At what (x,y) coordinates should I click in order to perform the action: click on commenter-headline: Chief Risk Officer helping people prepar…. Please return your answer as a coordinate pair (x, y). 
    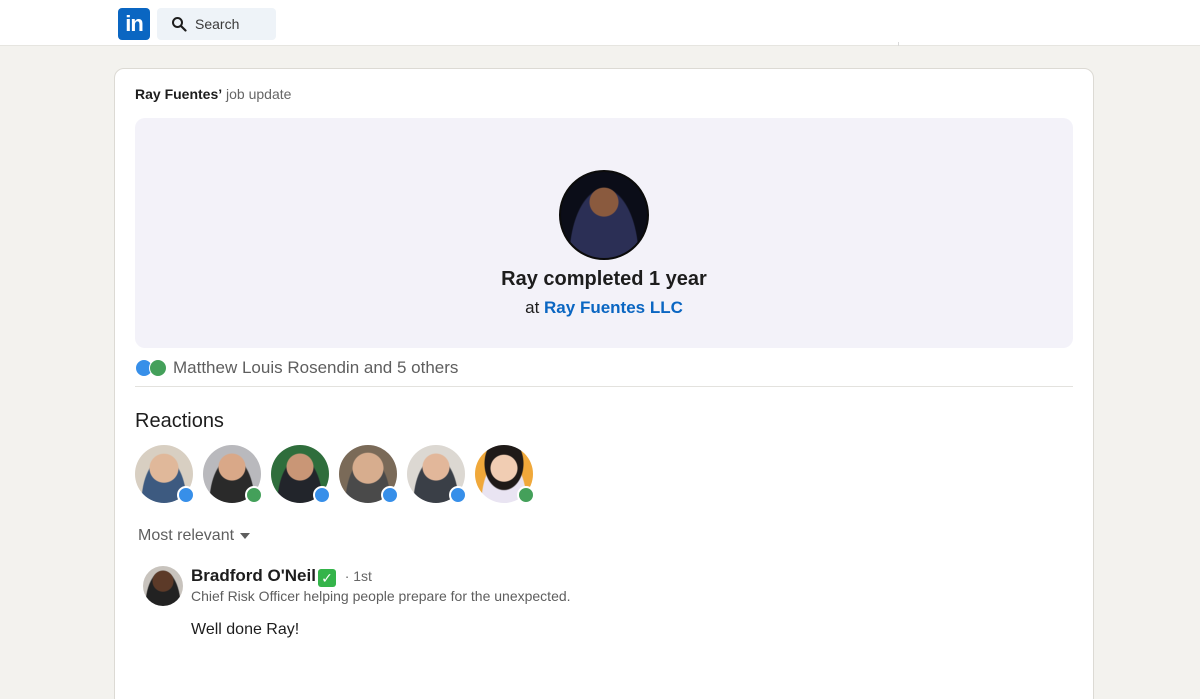
    Looking at the image, I should click on (381, 596).